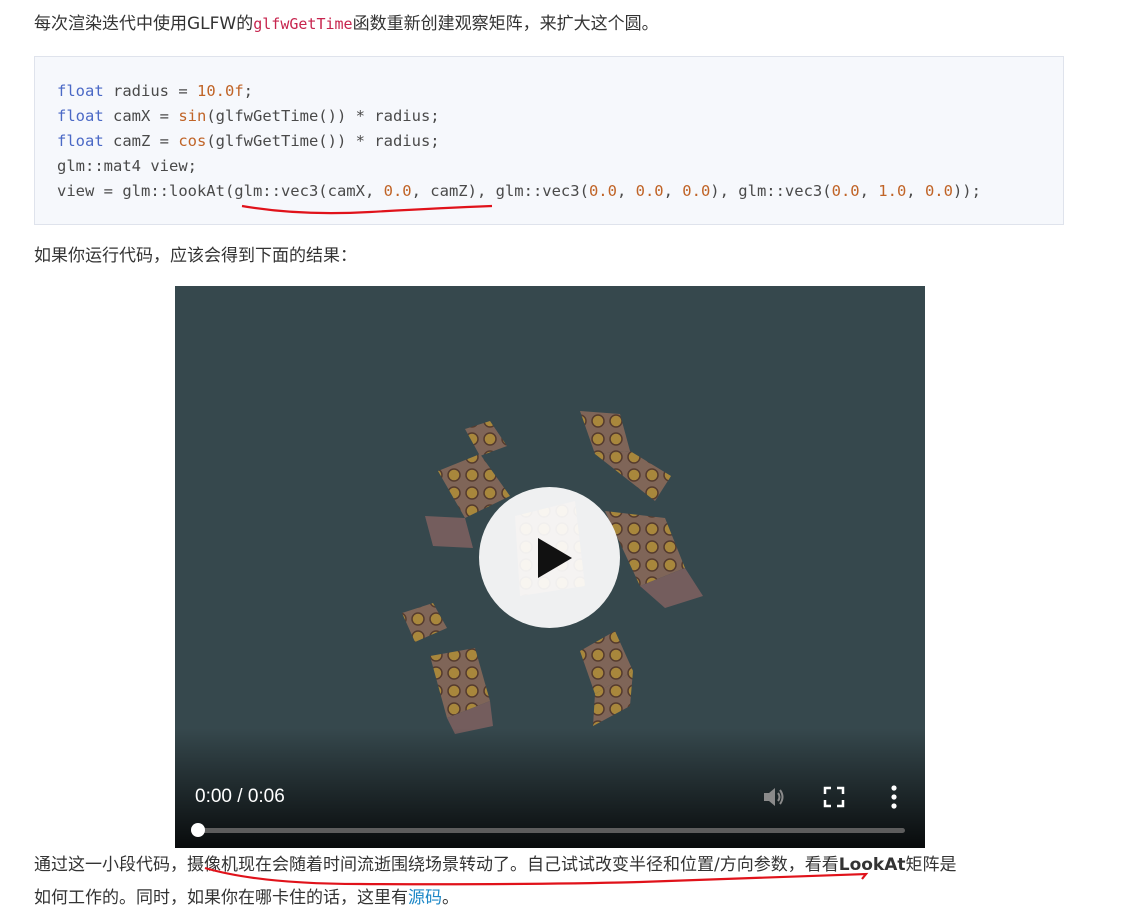 The width and height of the screenshot is (1146, 924). What do you see at coordinates (425, 898) in the screenshot?
I see `source-code-link: 源码` at bounding box center [425, 898].